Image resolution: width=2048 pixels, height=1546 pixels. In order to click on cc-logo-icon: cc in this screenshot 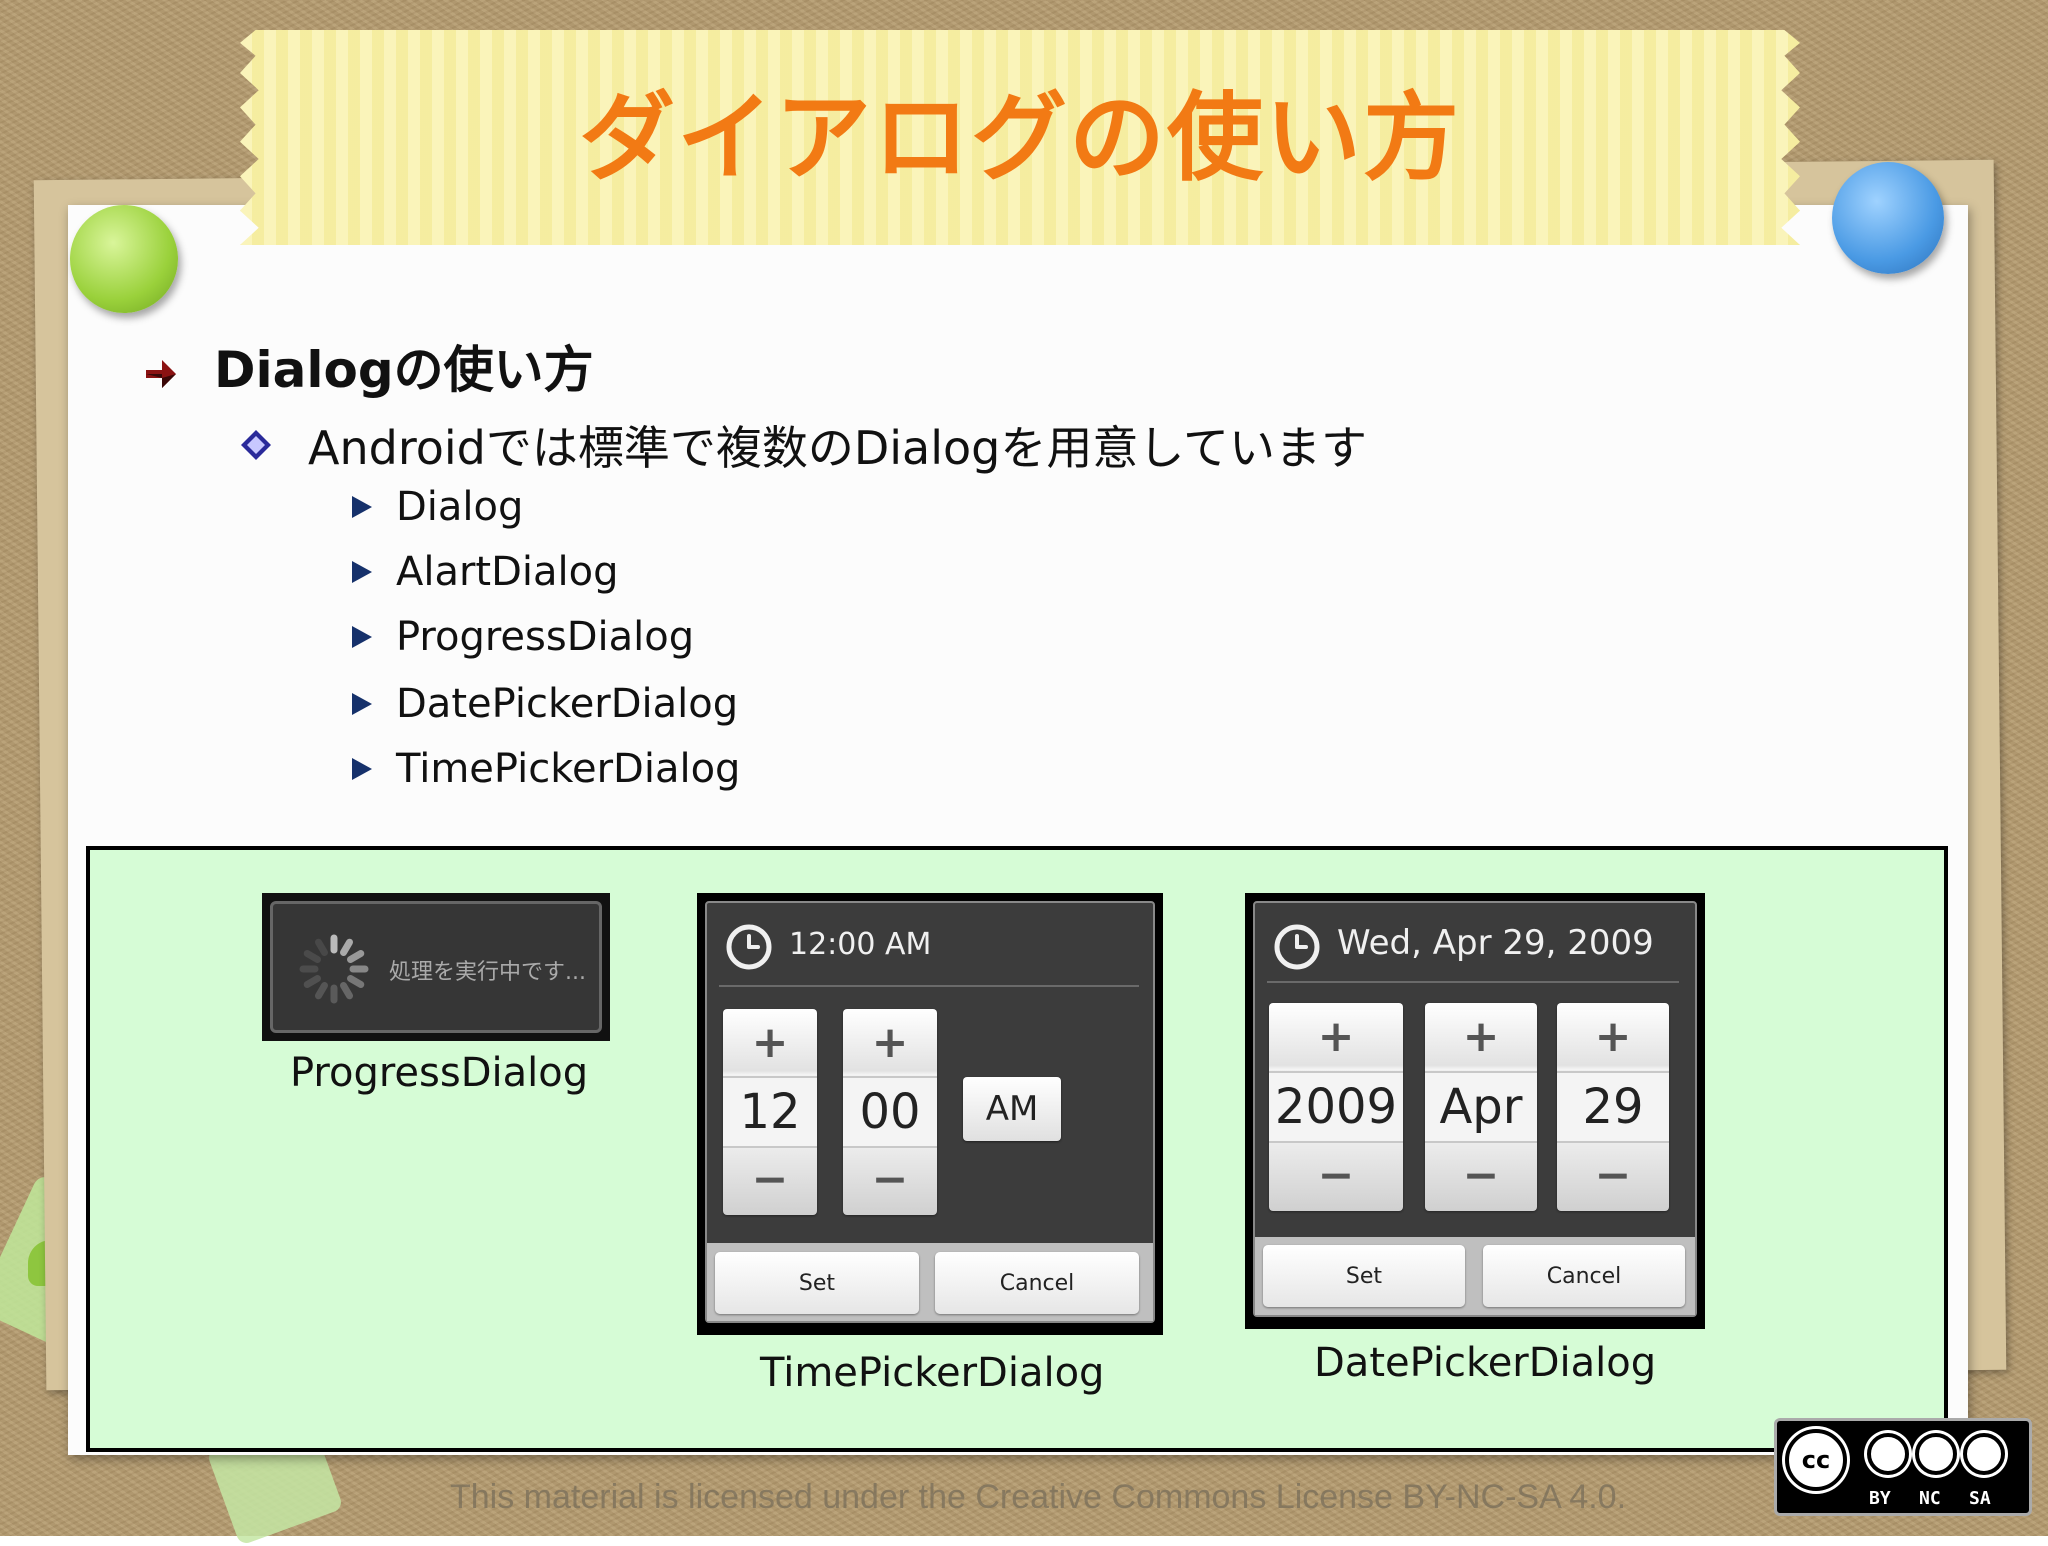, I will do `click(1816, 1460)`.